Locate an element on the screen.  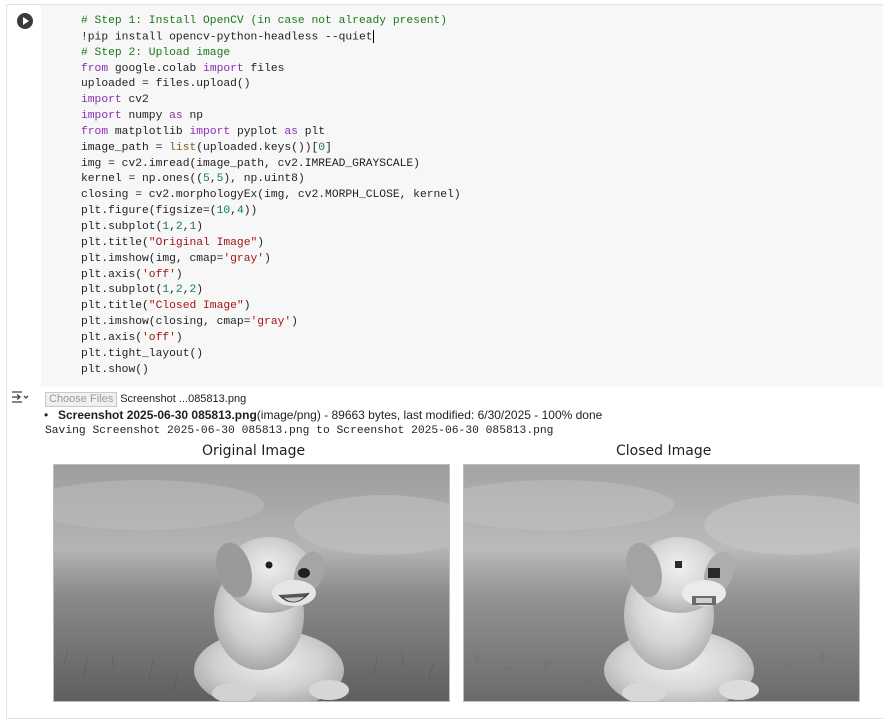
code-line: plt.tight_layout() is located at coordinates (271, 355).